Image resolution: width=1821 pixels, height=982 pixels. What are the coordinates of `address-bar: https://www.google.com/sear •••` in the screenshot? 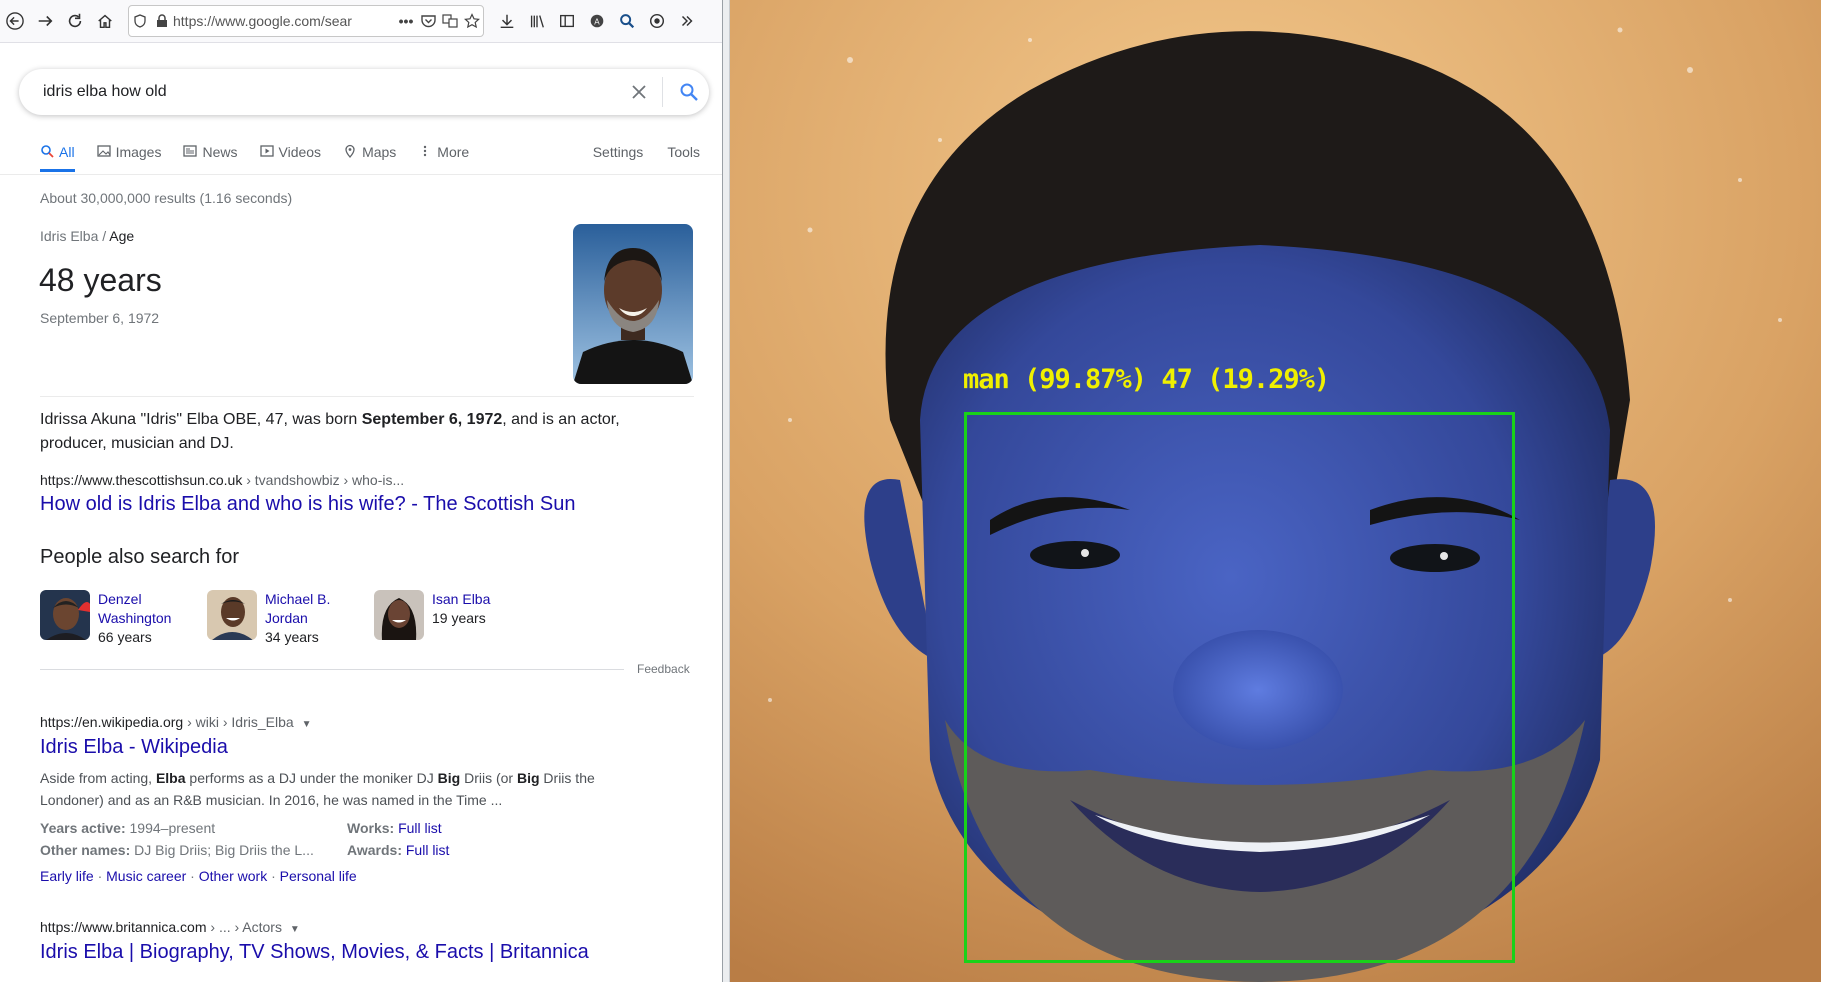 It's located at (306, 21).